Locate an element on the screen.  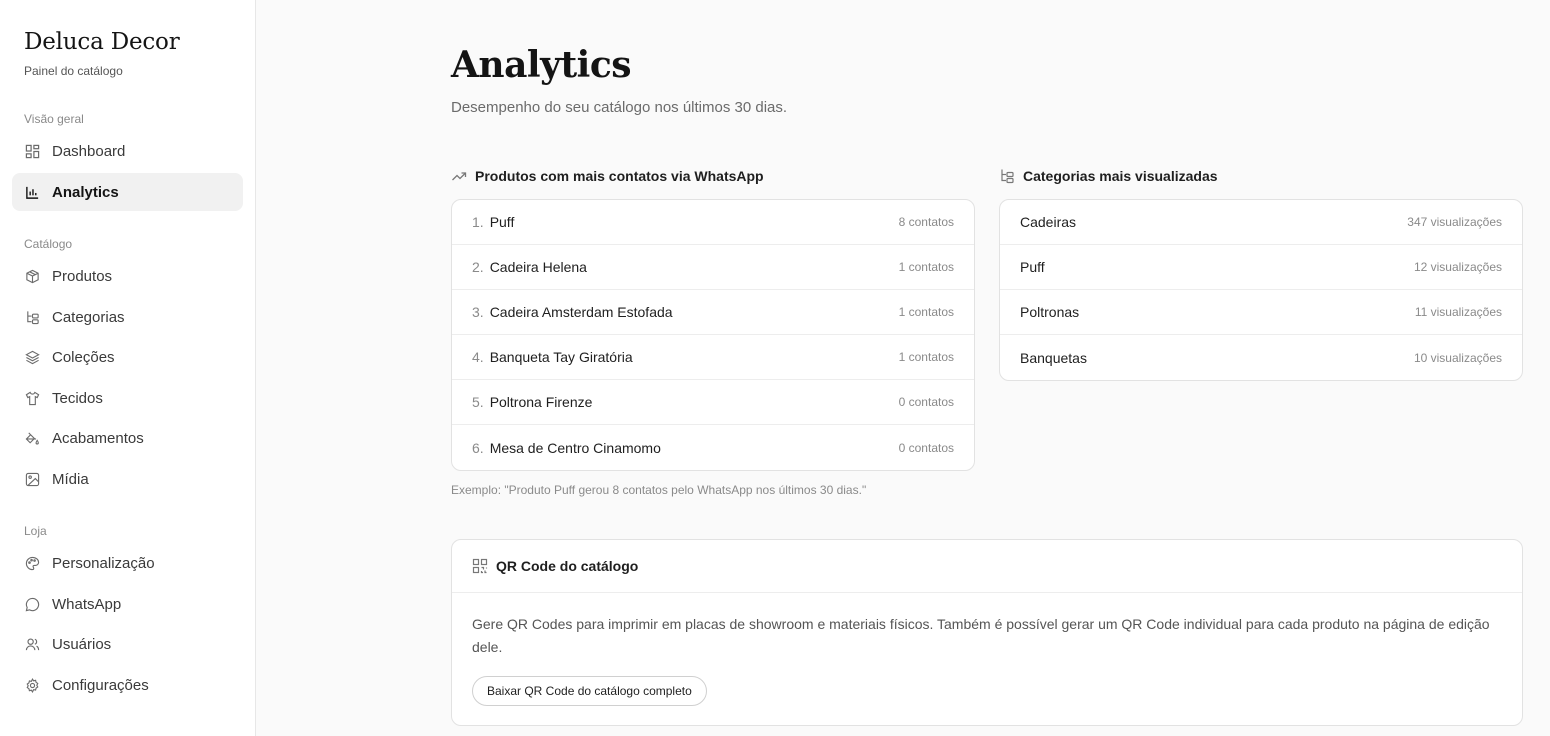
sidebar-item-label: Dashboard is located at coordinates (89, 151).